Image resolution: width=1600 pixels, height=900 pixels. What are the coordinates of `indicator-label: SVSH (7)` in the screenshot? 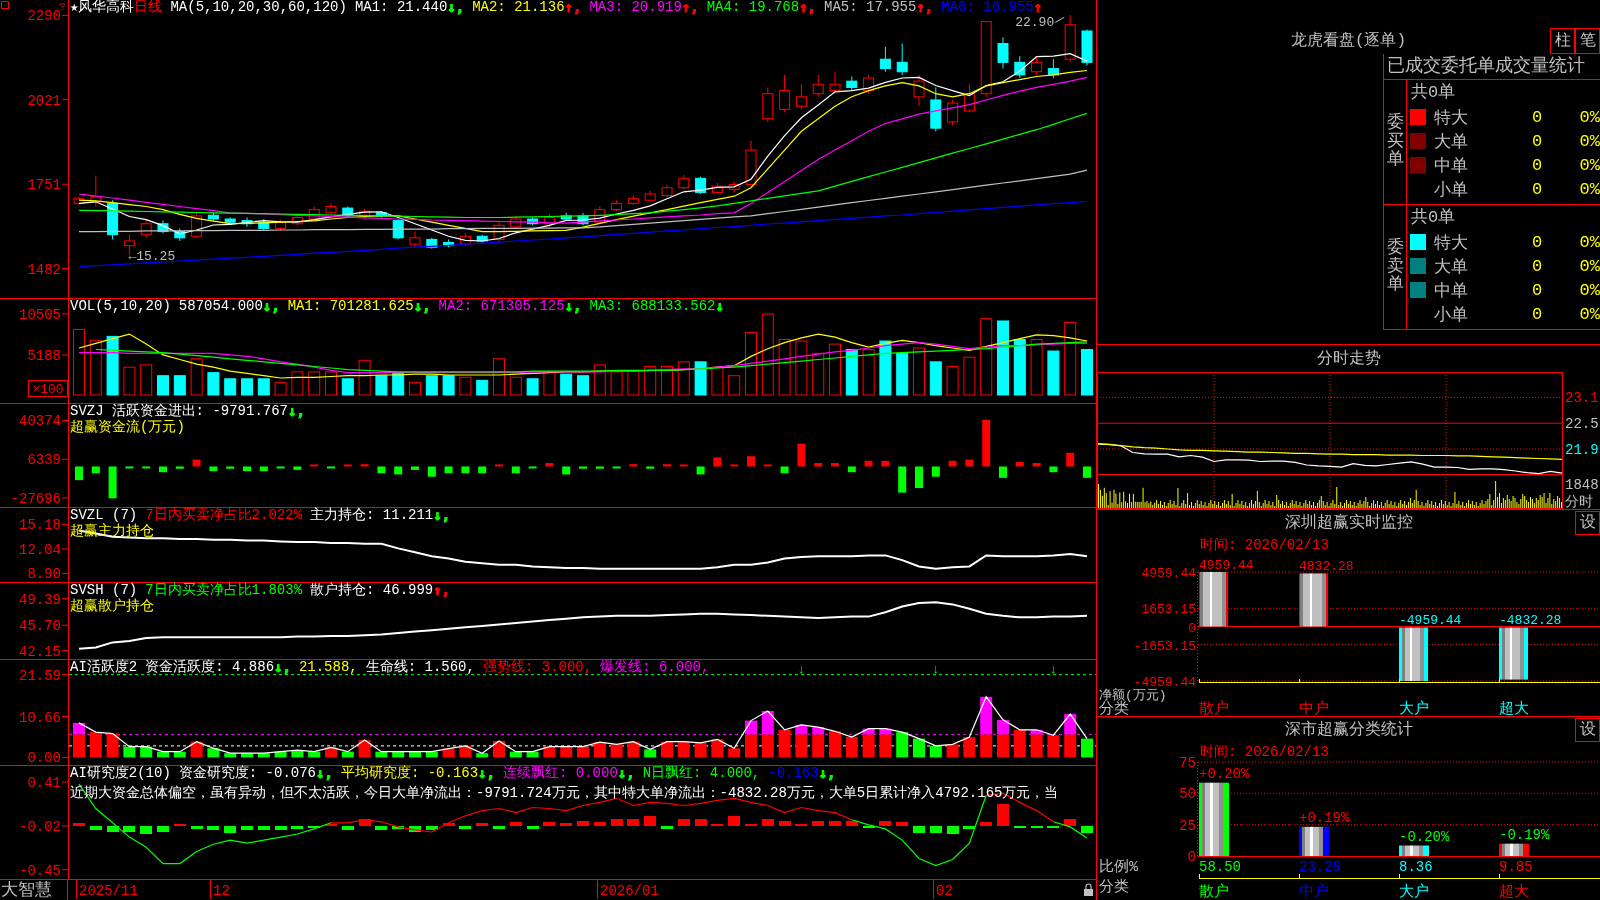 It's located at (104, 590).